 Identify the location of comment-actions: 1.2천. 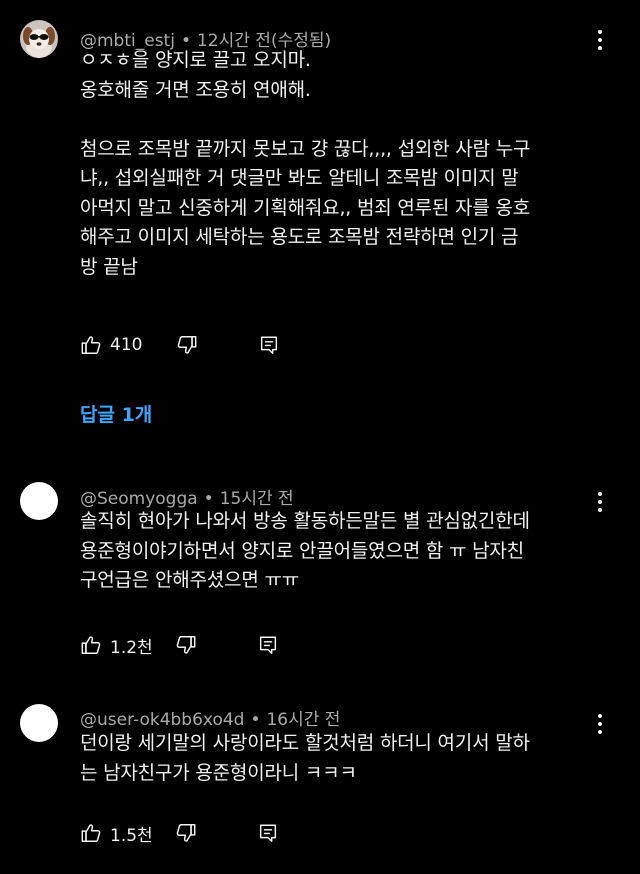
(179, 645).